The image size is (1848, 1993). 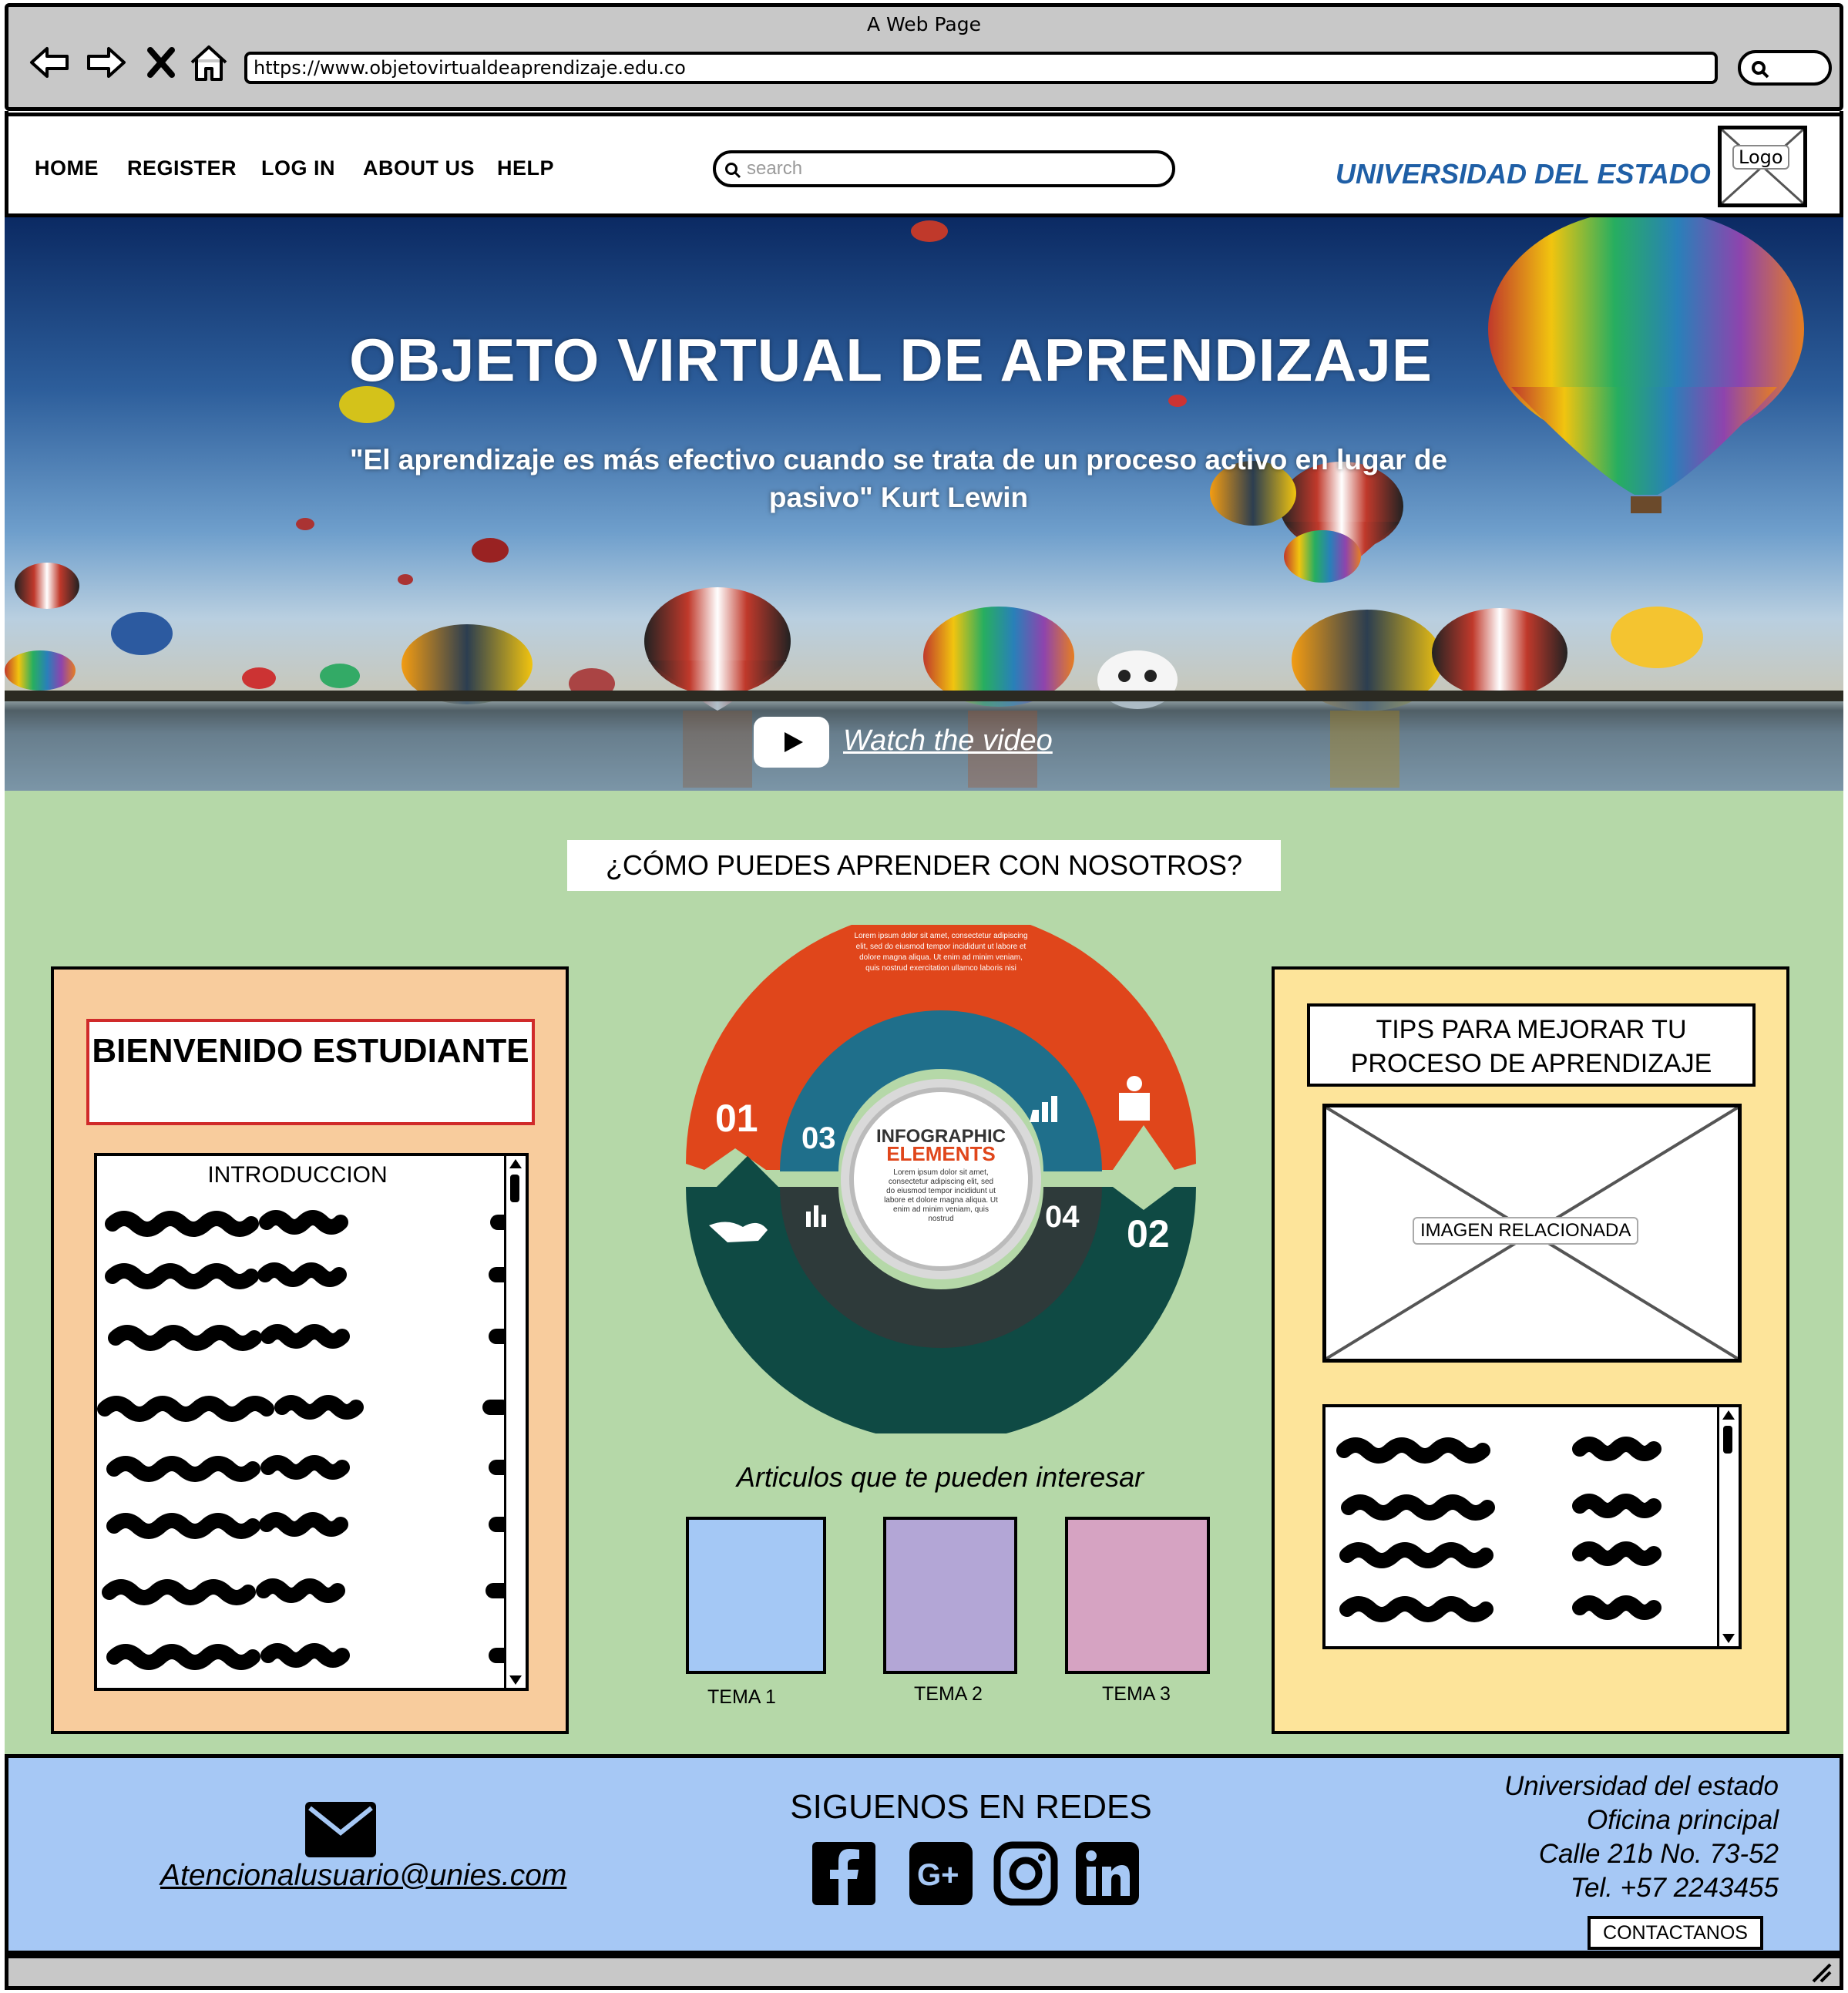 I want to click on infographic-title-line2: ELEMENTS, so click(x=941, y=1154).